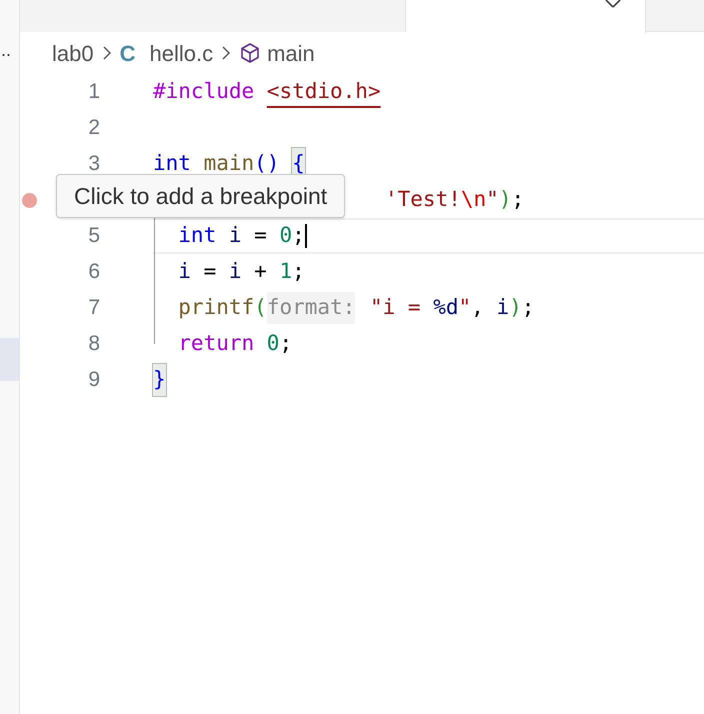  What do you see at coordinates (343, 308) in the screenshot?
I see `code-line: printf(format: "i = %d", i);` at bounding box center [343, 308].